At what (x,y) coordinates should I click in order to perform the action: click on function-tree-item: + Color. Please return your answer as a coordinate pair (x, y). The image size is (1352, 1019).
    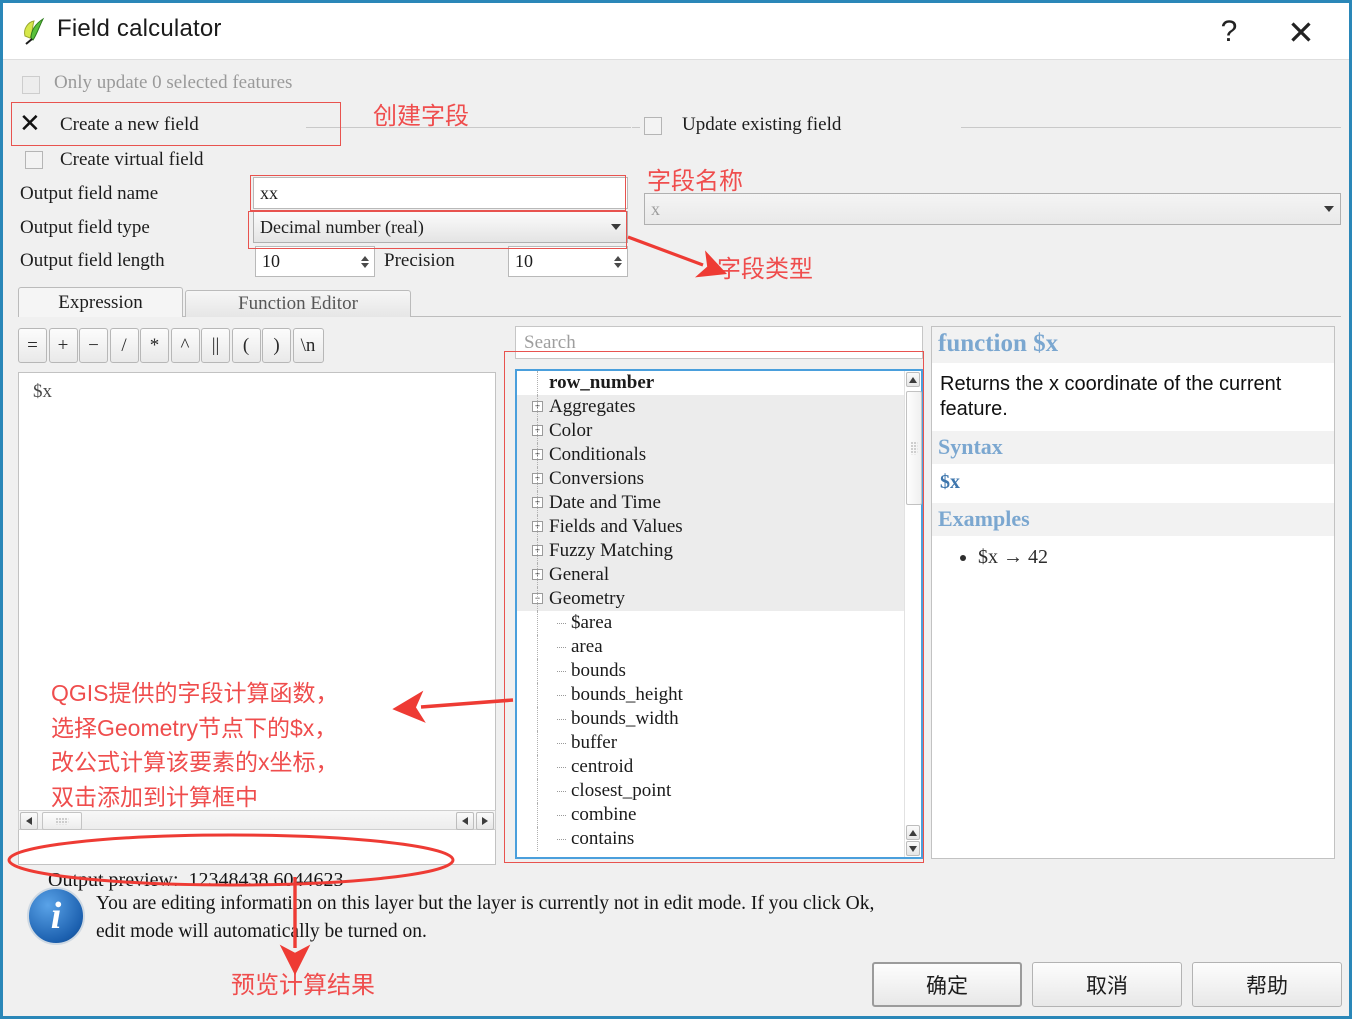
    Looking at the image, I should click on (710, 431).